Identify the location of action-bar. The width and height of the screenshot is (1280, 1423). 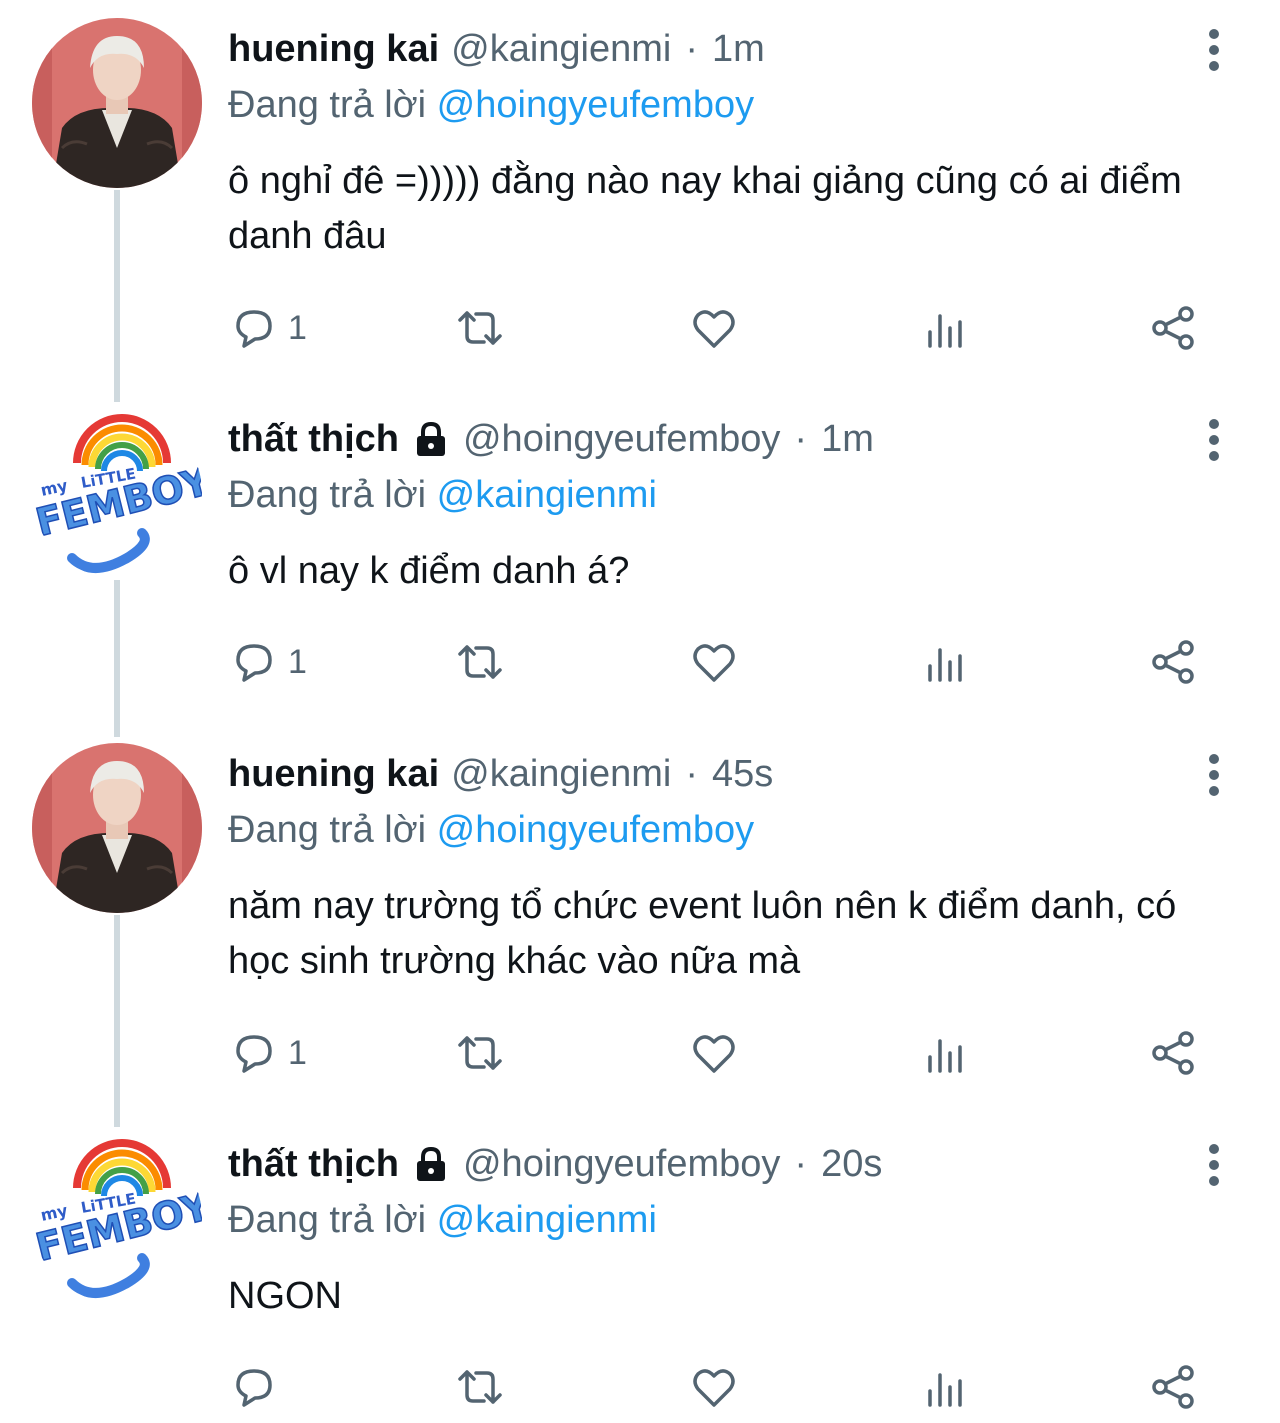
(728, 1387).